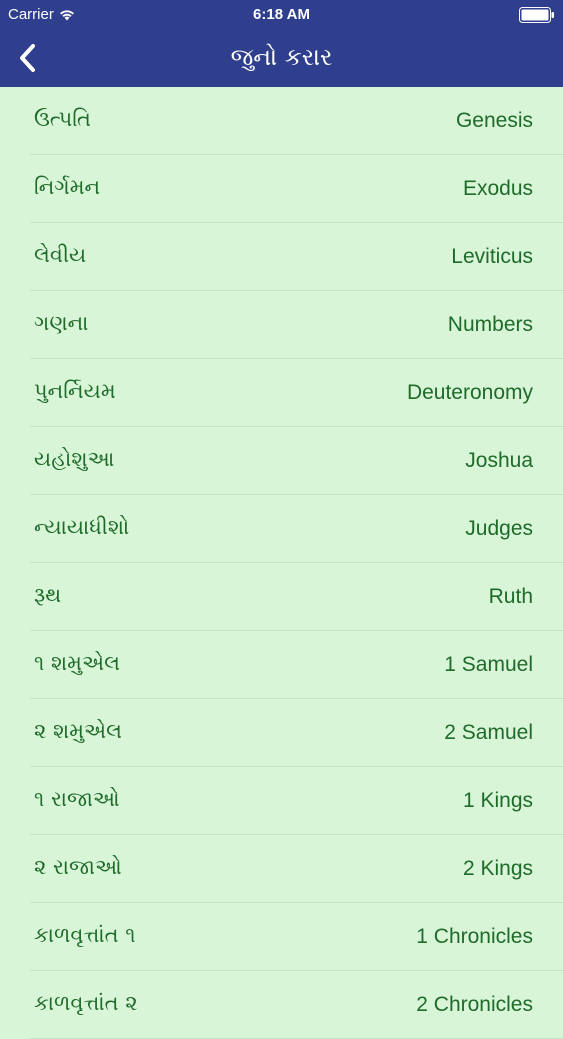 This screenshot has width=563, height=1039. Describe the element at coordinates (77, 799) in the screenshot. I see `book-name-gujarati: ૧ રાજાઓ` at that location.